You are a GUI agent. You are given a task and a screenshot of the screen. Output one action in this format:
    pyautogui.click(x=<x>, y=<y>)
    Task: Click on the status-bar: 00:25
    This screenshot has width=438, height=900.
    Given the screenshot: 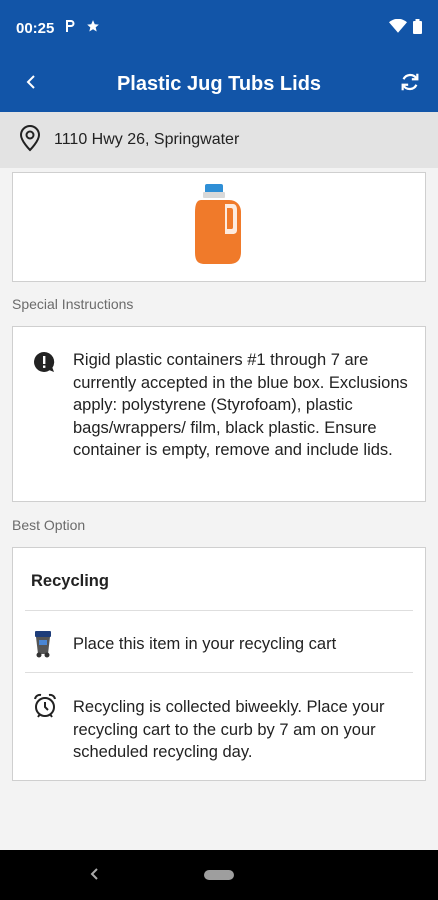 What is the action you would take?
    pyautogui.click(x=219, y=28)
    